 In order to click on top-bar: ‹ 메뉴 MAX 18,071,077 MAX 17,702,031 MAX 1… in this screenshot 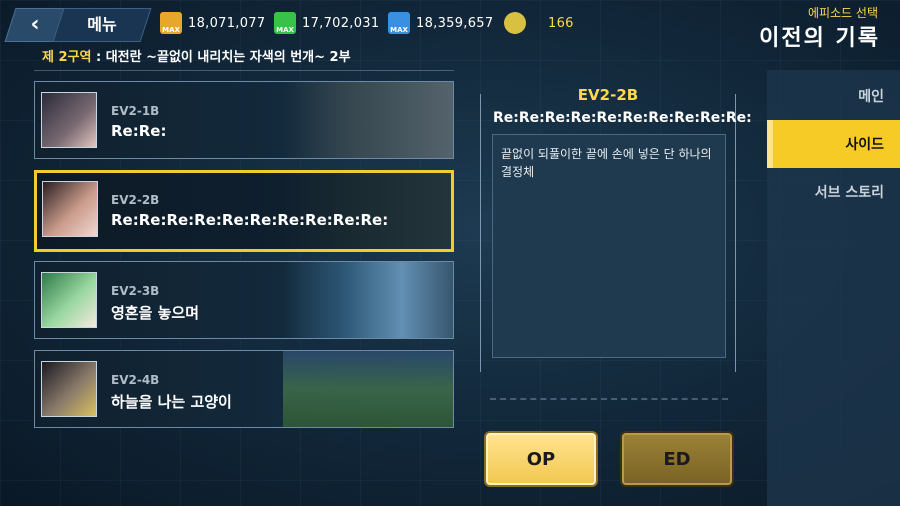, I will do `click(450, 25)`.